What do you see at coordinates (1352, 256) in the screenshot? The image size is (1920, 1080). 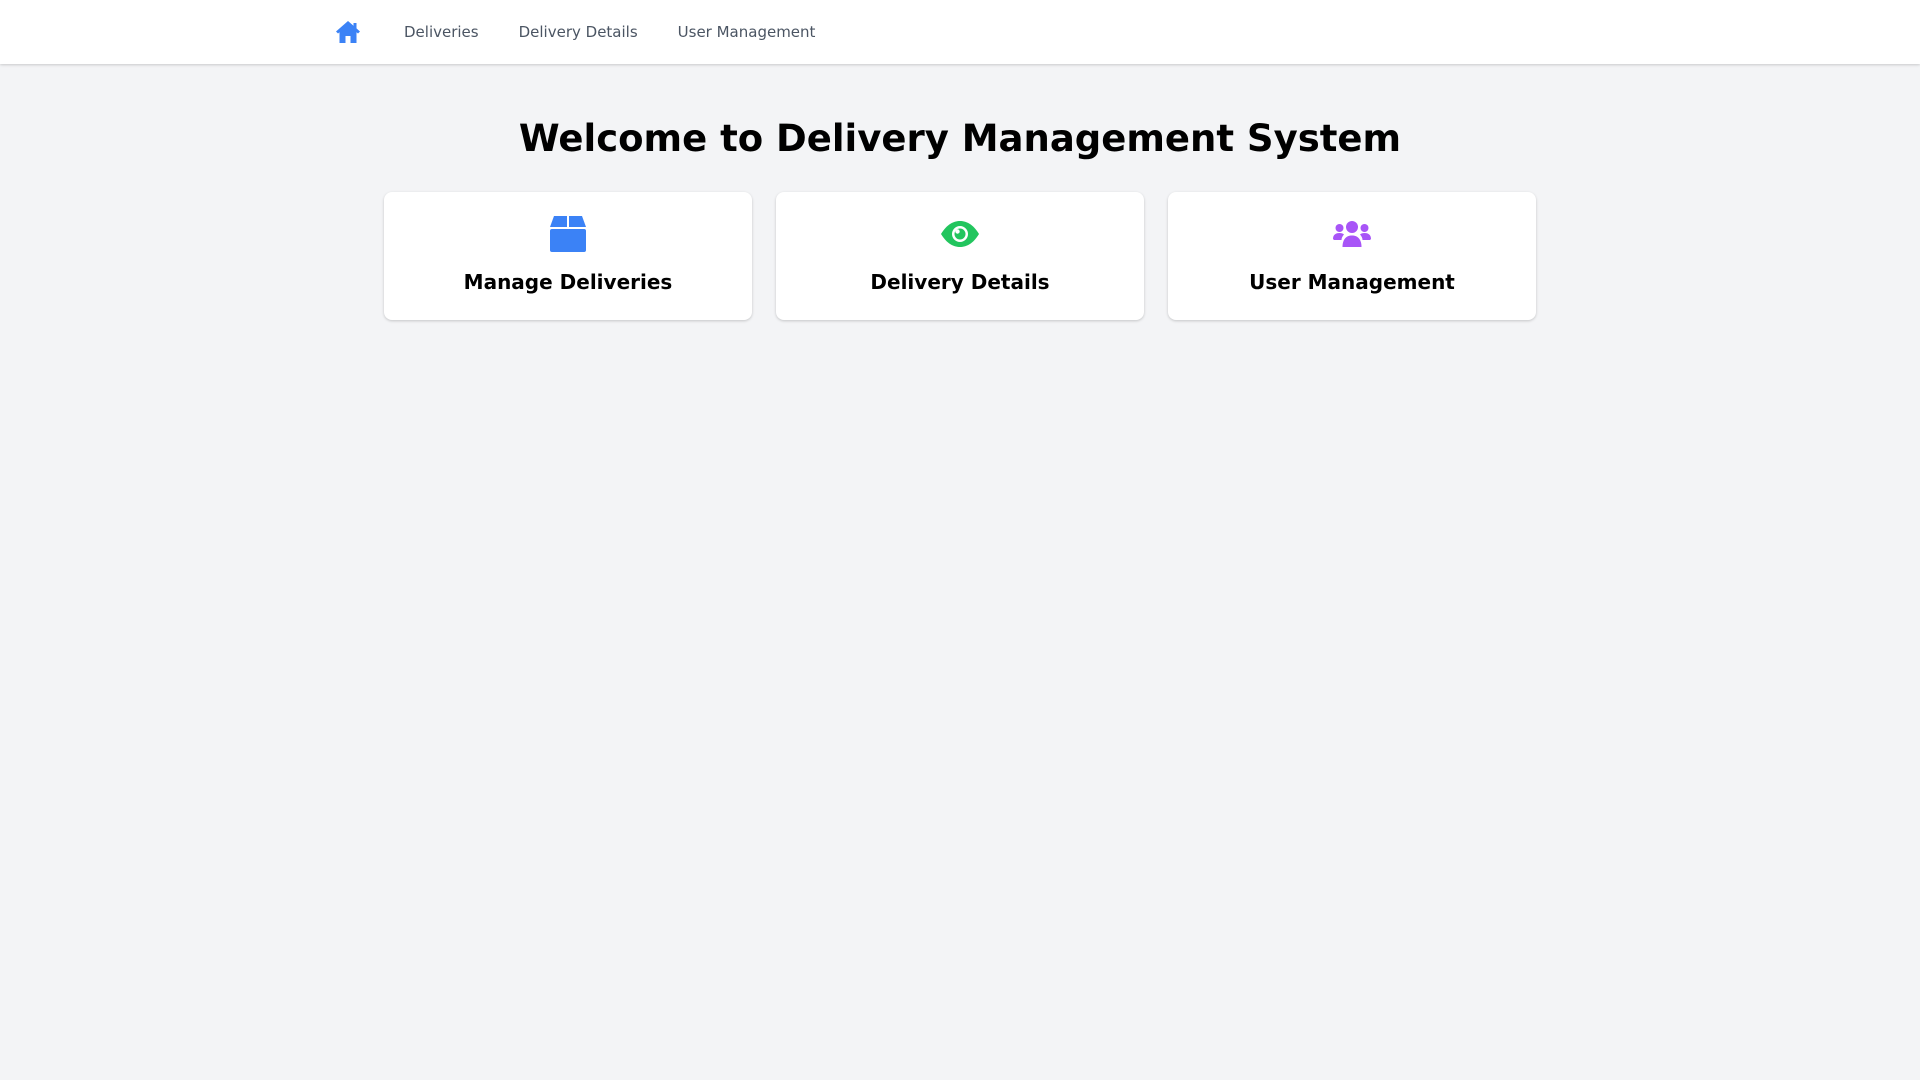 I see `user-management-card: User Management` at bounding box center [1352, 256].